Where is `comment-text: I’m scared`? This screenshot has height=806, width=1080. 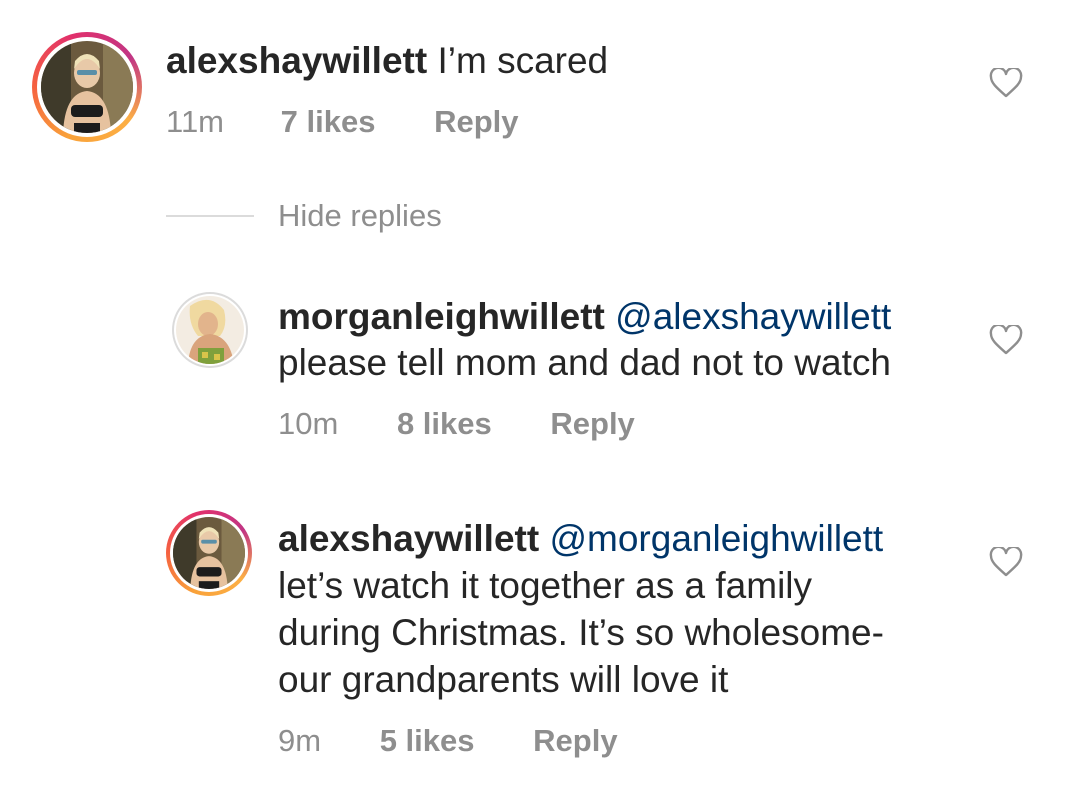 comment-text: I’m scared is located at coordinates (523, 60).